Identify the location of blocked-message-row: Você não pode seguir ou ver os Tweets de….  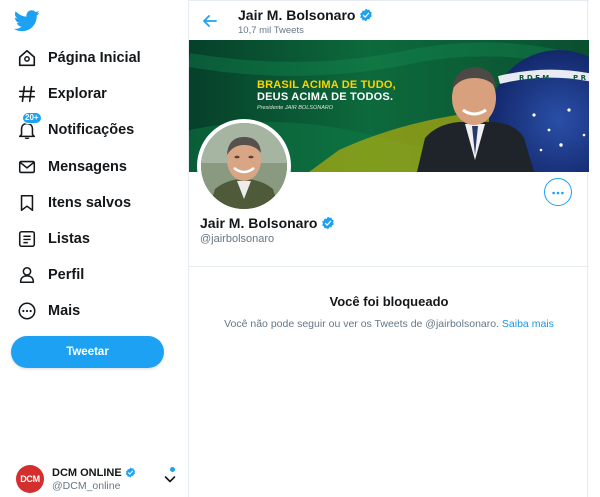
(389, 324).